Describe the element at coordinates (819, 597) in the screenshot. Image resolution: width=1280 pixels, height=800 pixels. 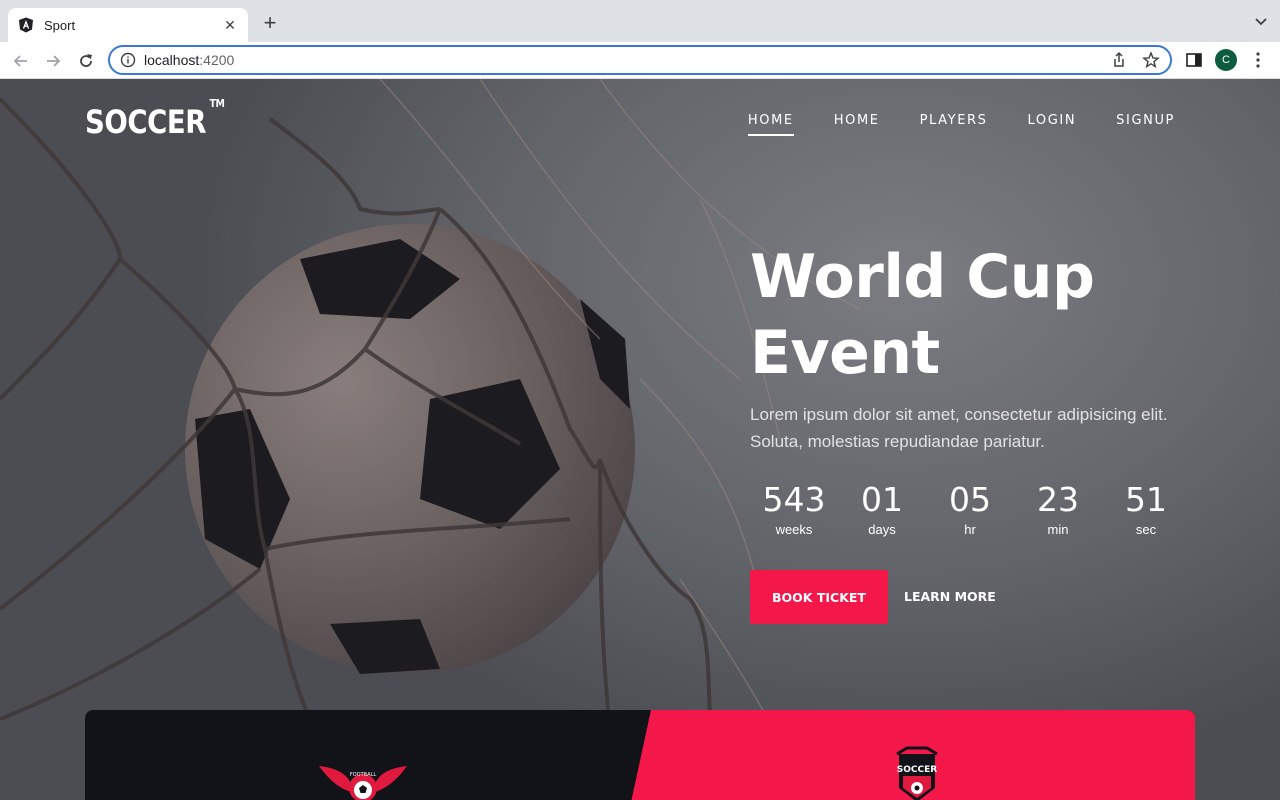
I see `book-ticket-button: BOOK TICKET` at that location.